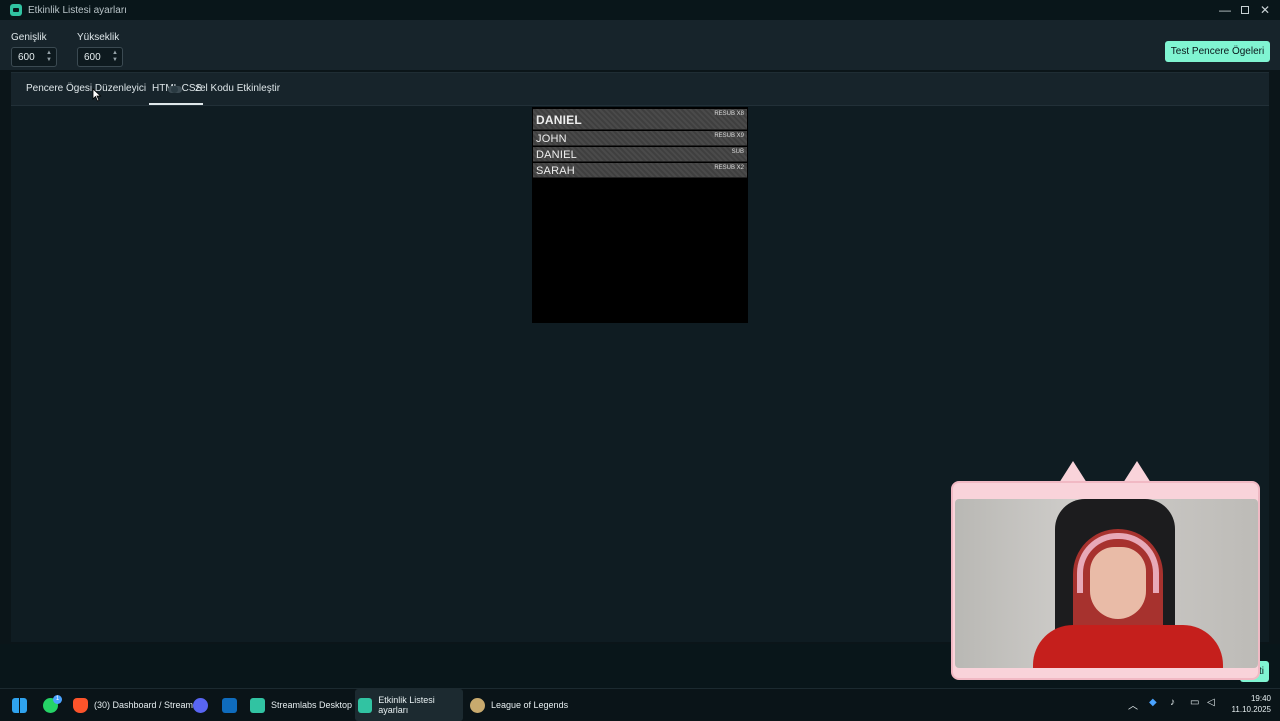  I want to click on test-widgets-button: Test Pencere Ögeleri, so click(1217, 51).